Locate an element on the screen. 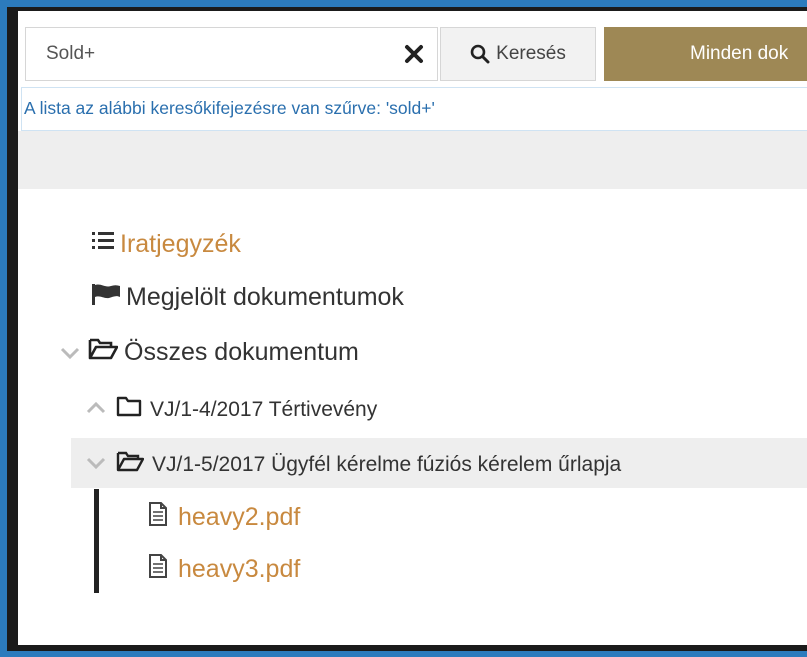 The image size is (807, 657). file-item: heavy3.pdf is located at coordinates (224, 569).